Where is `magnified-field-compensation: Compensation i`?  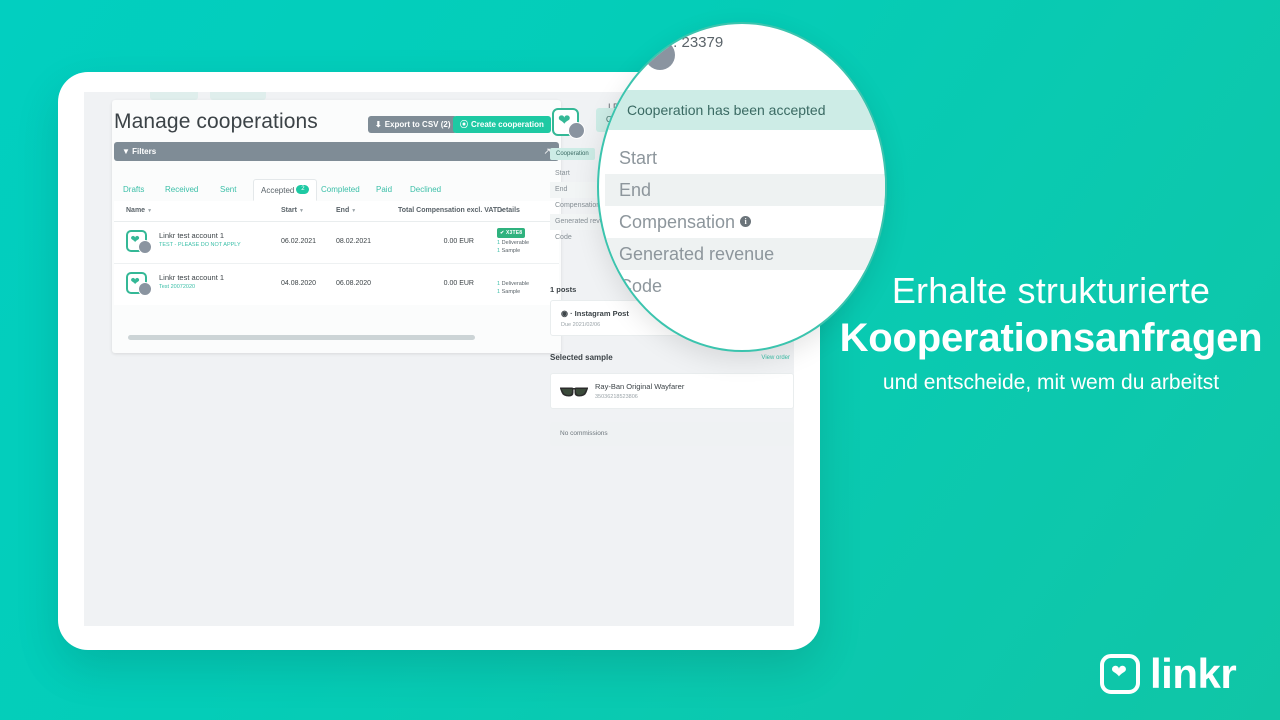
magnified-field-compensation: Compensation i is located at coordinates (745, 222).